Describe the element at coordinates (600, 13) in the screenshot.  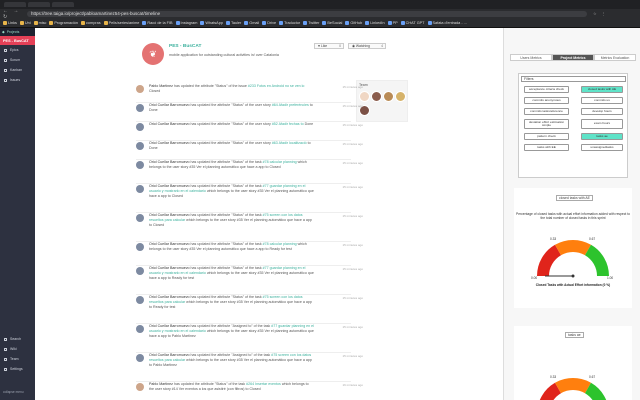
I see `browser-tools: ☆ ⋮` at that location.